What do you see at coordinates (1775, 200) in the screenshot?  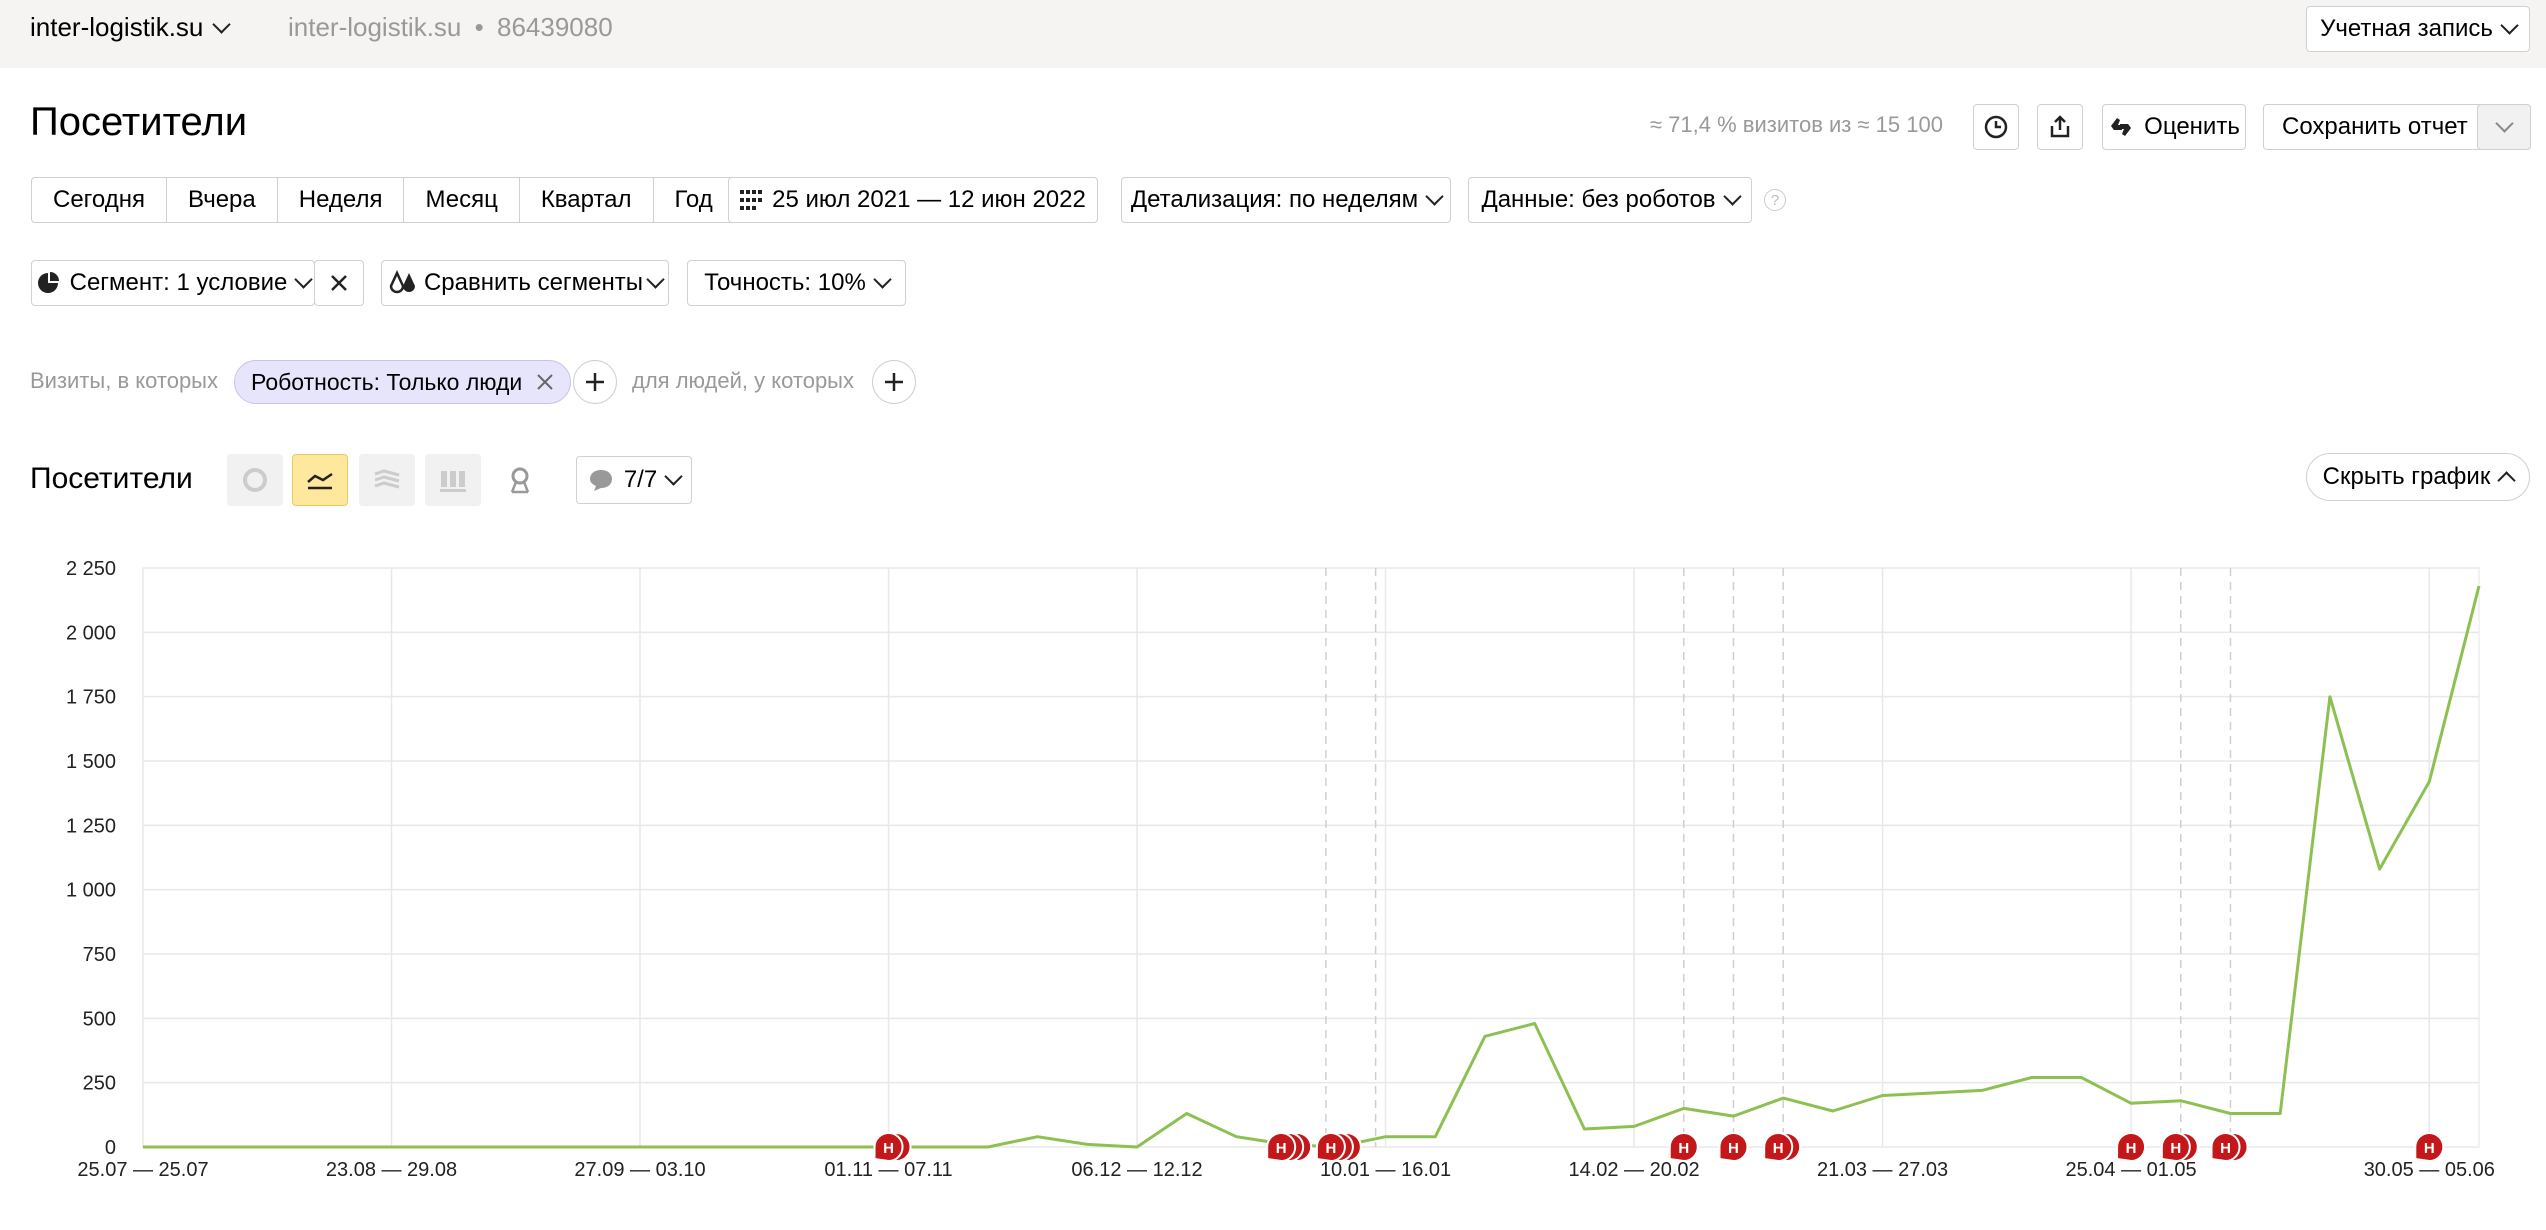 I see `help-icon: ?` at bounding box center [1775, 200].